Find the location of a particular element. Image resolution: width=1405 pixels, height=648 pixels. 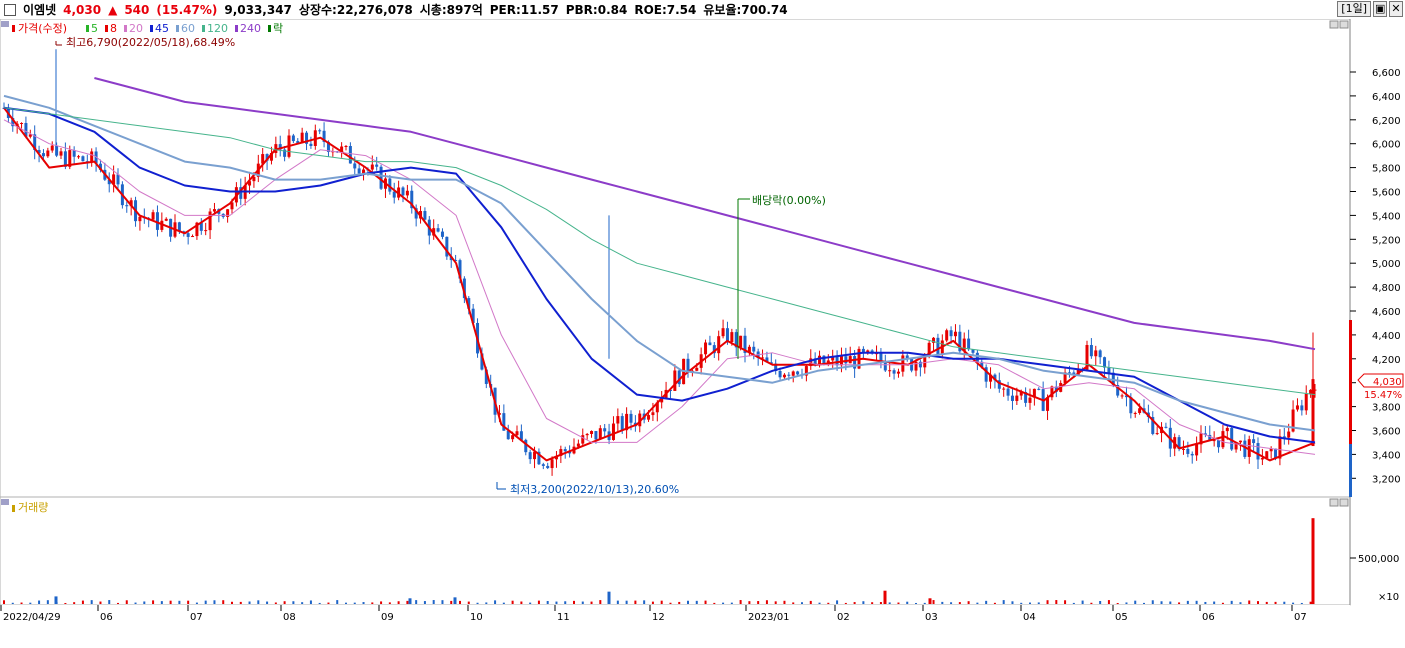

volume-legend-swatch is located at coordinates (13, 508).